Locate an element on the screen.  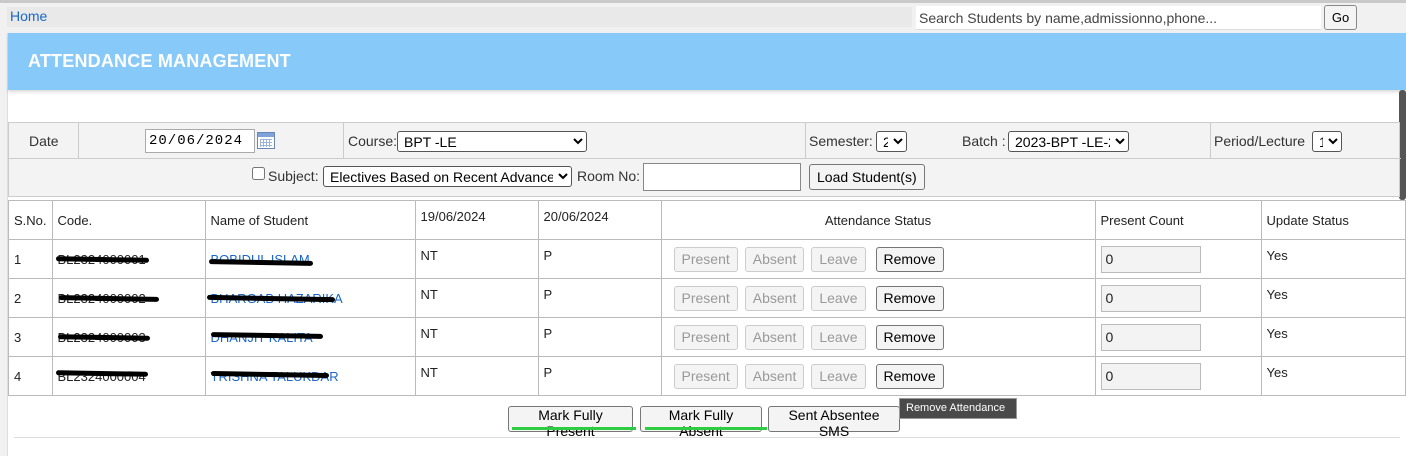
calendar-icon is located at coordinates (266, 140).